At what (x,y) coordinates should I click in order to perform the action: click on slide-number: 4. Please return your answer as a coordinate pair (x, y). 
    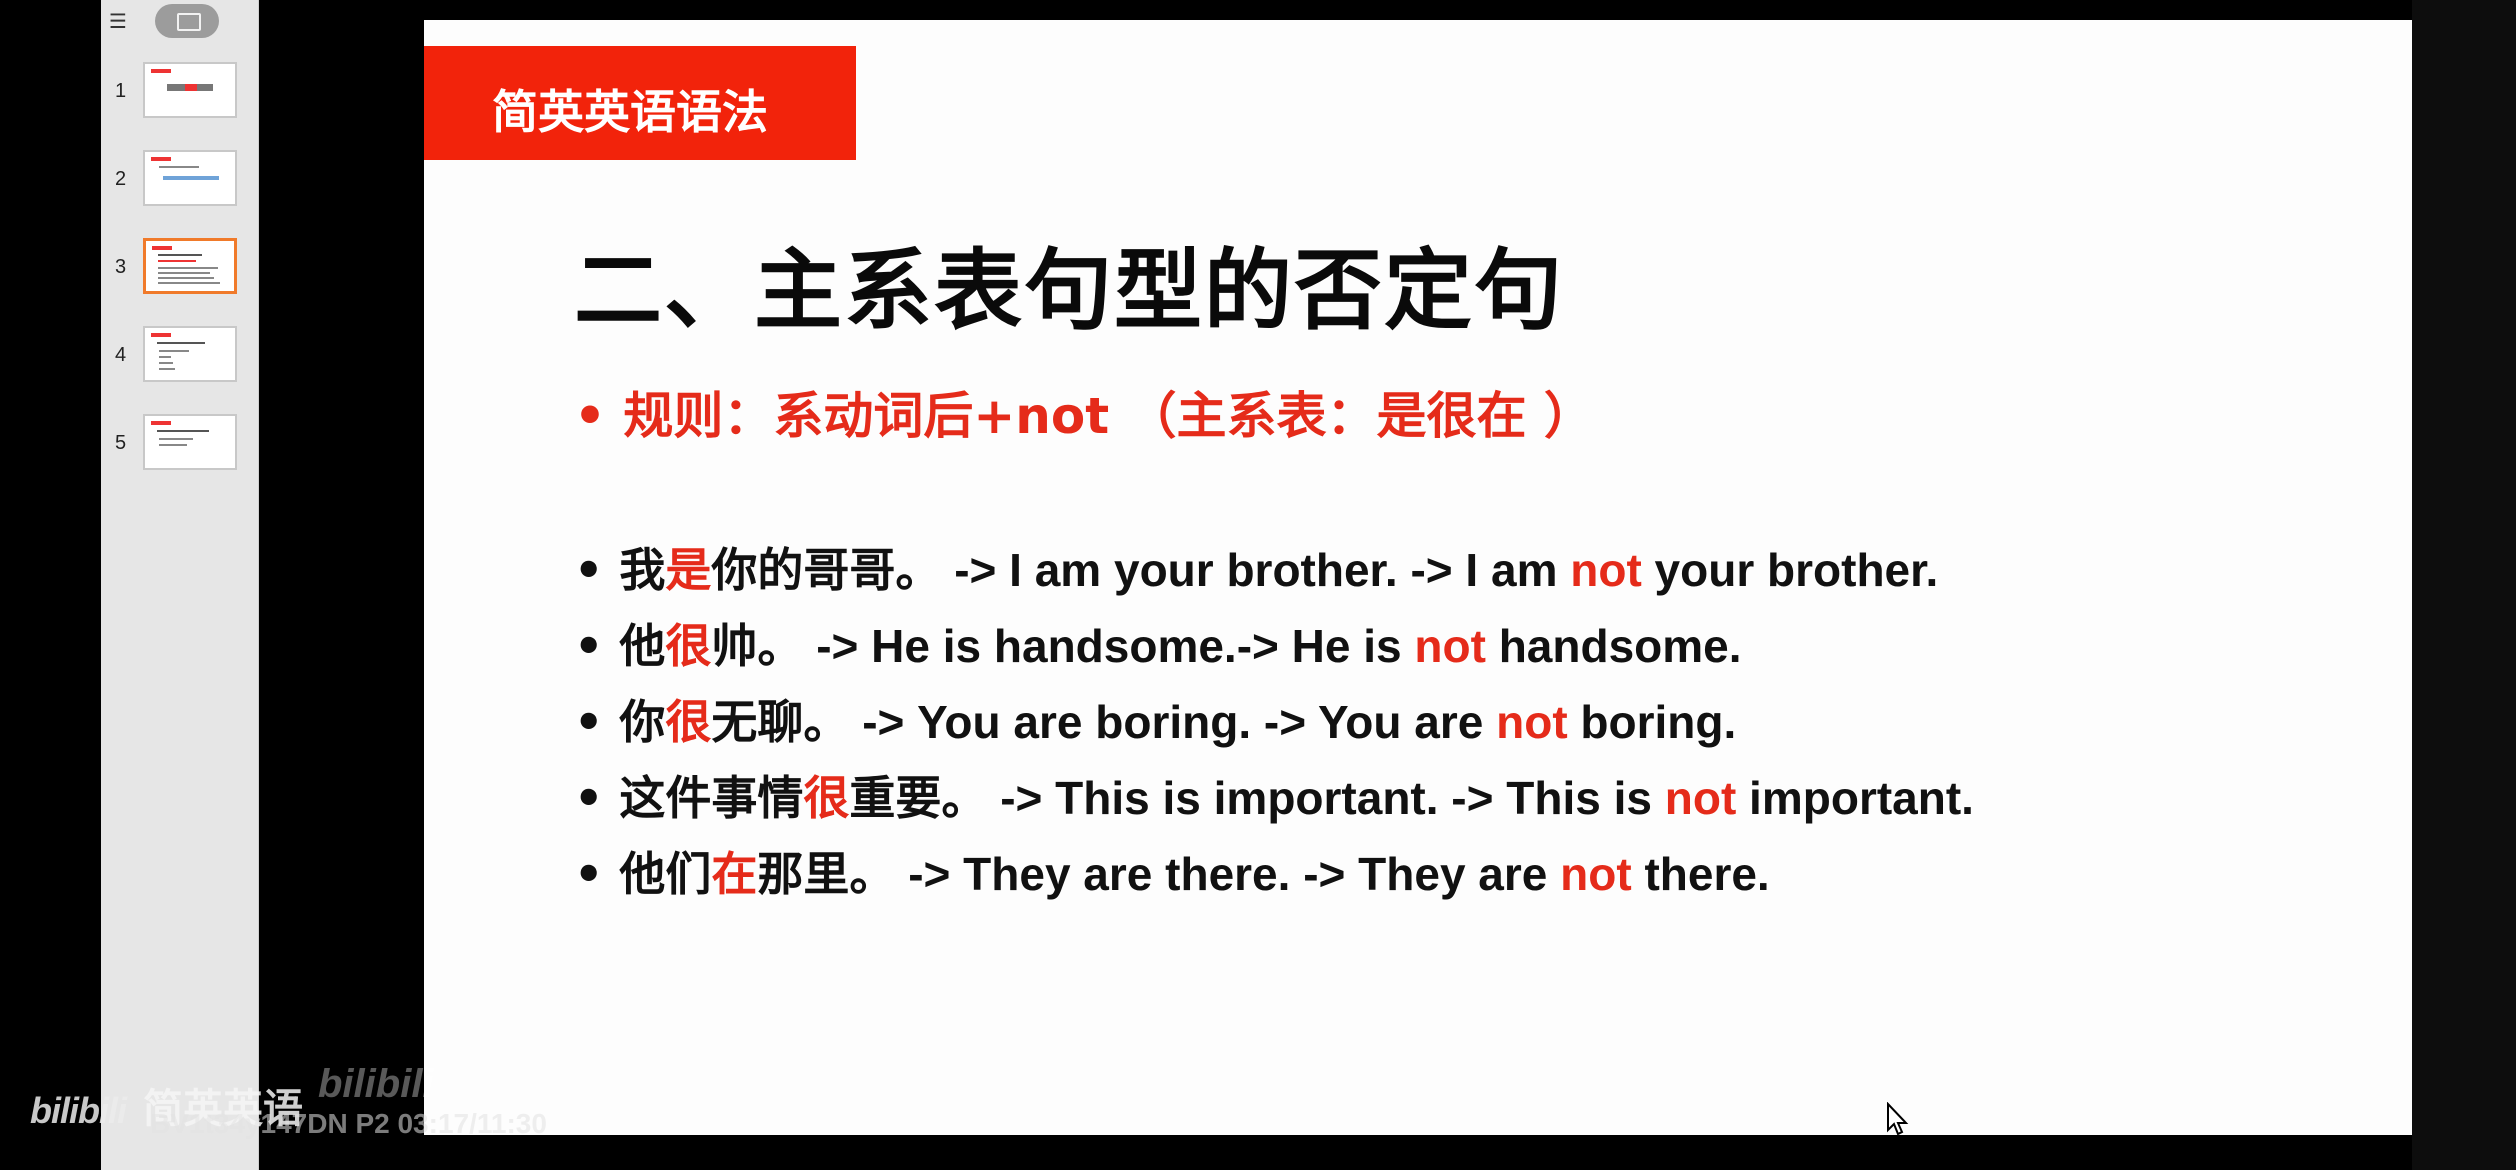
    Looking at the image, I should click on (121, 355).